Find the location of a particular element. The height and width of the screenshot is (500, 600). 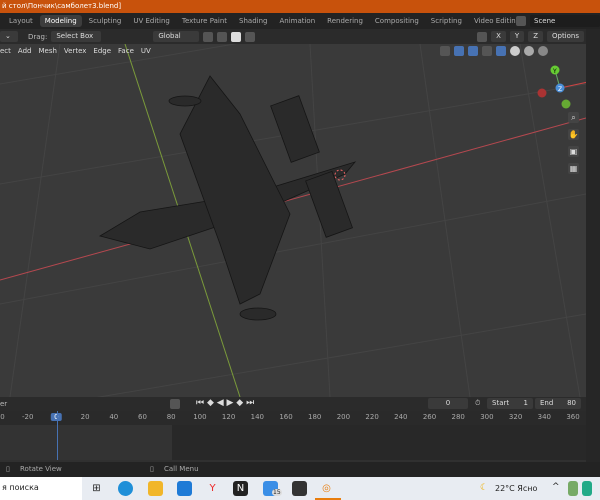

start-value: 1 is located at coordinates (525, 403).